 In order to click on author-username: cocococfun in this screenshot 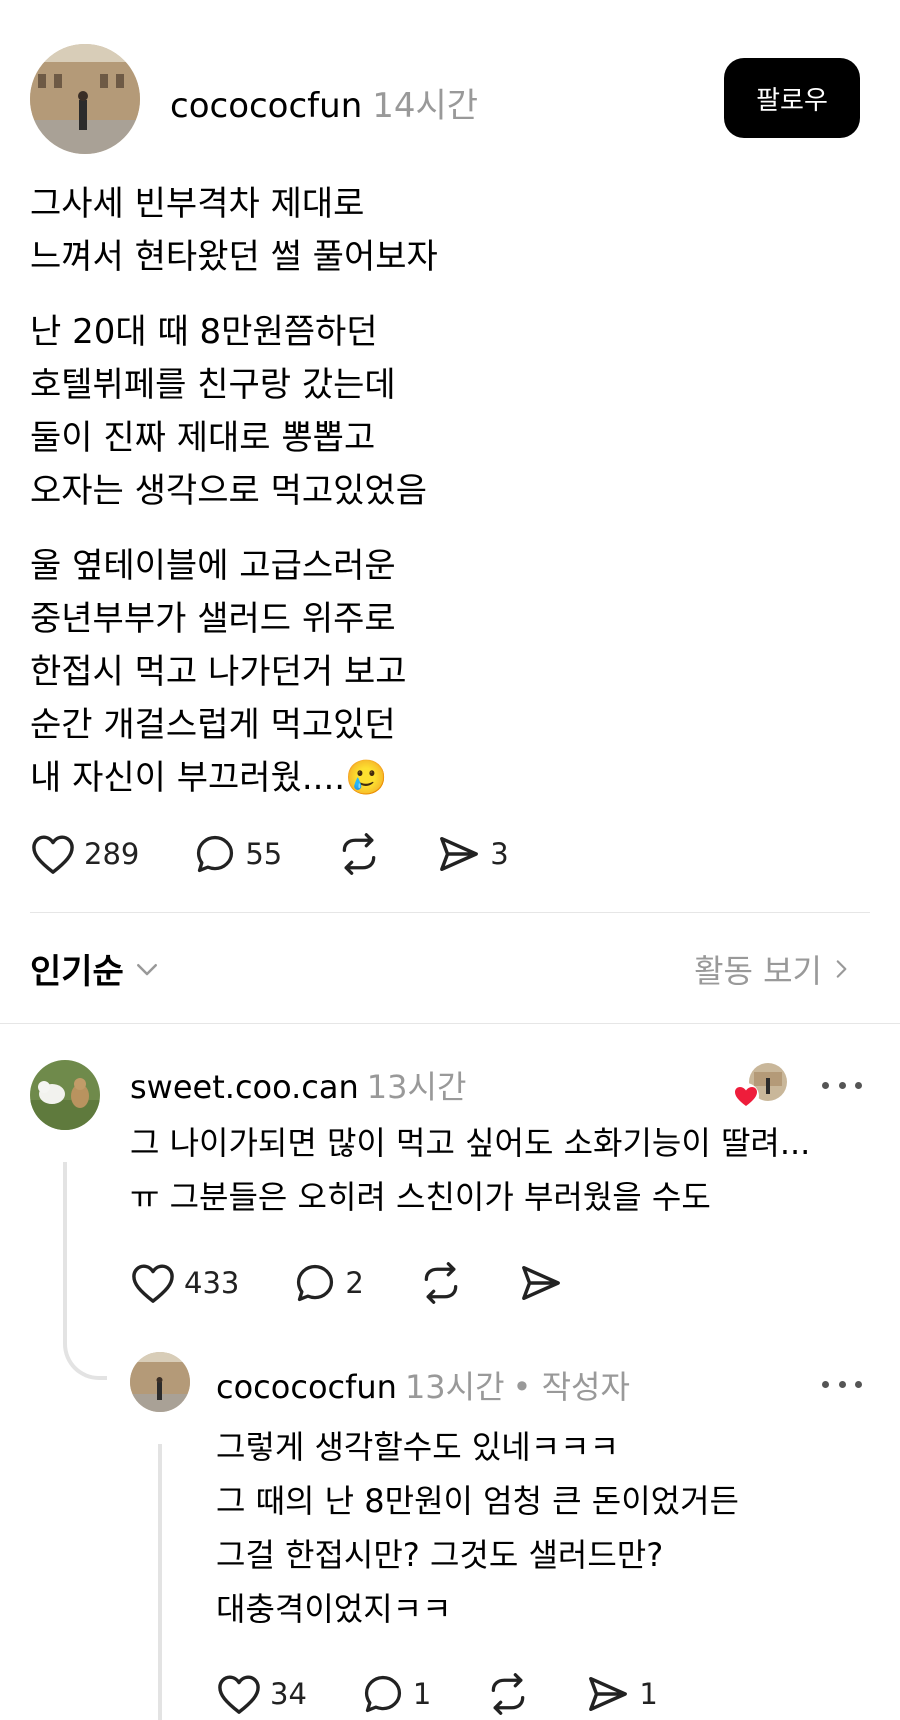, I will do `click(266, 106)`.